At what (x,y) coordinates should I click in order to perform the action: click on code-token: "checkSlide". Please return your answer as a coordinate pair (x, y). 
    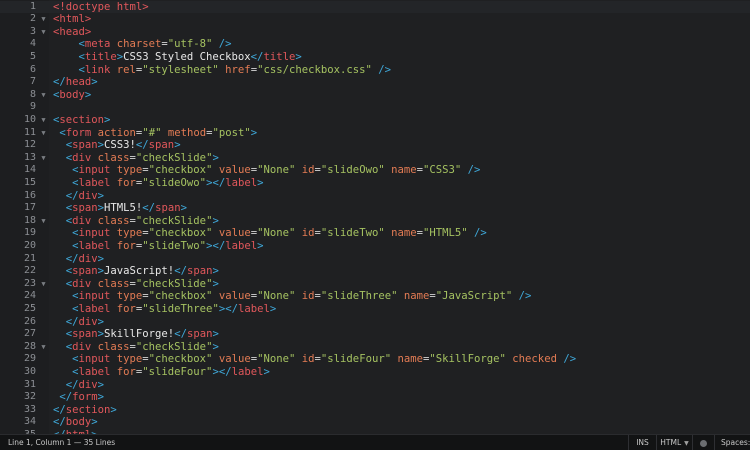
    Looking at the image, I should click on (174, 346).